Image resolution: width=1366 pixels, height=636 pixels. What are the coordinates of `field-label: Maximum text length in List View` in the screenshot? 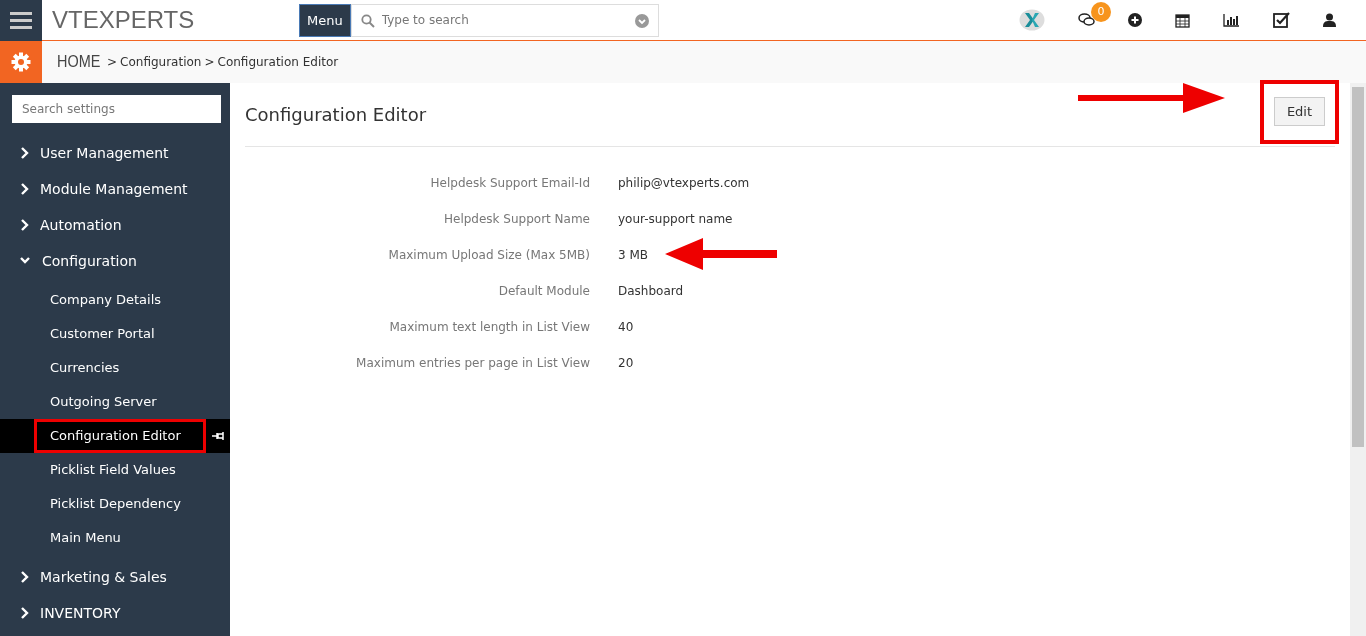 It's located at (489, 327).